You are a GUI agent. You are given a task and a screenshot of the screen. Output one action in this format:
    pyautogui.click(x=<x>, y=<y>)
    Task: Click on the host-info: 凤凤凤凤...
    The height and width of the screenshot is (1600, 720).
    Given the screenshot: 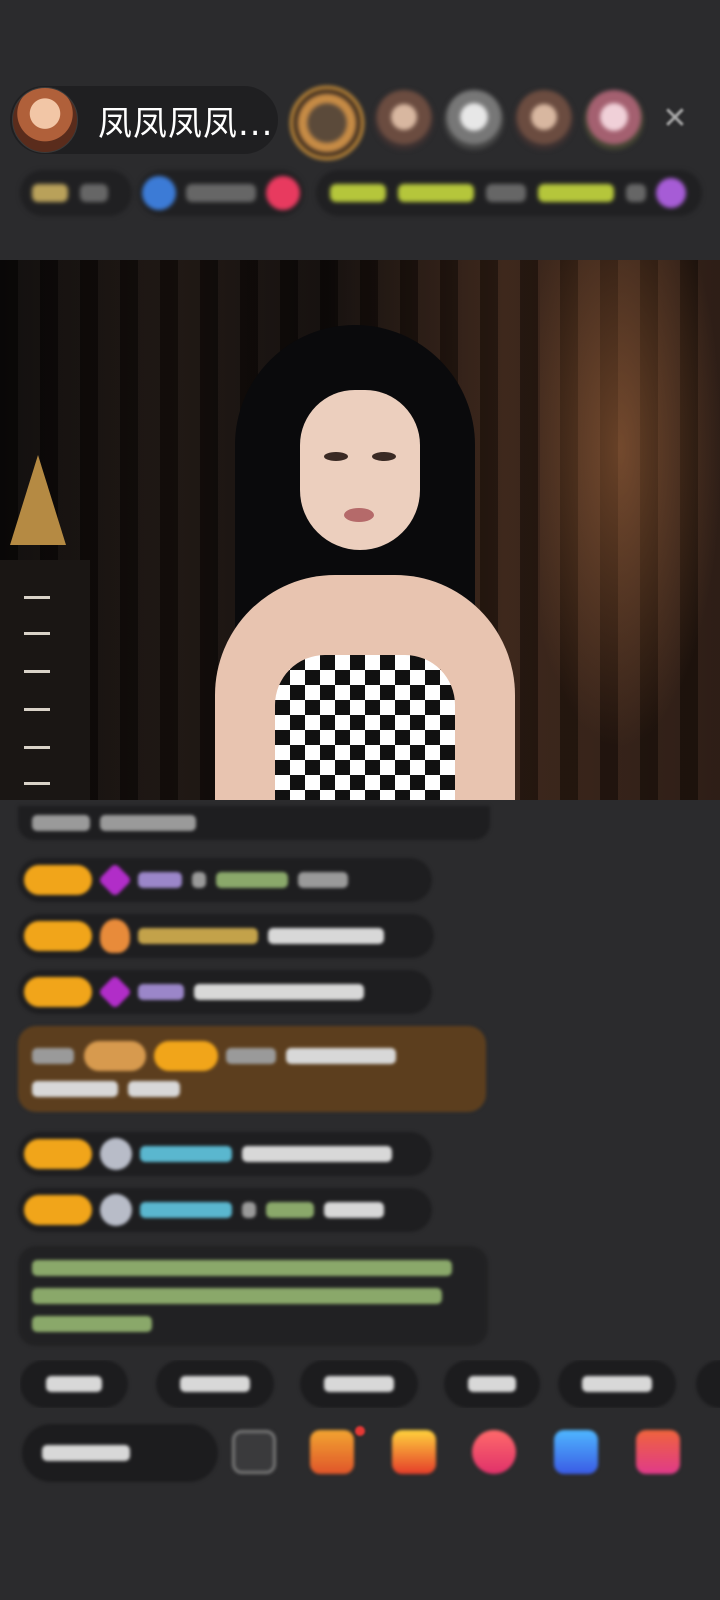 What is the action you would take?
    pyautogui.click(x=144, y=120)
    